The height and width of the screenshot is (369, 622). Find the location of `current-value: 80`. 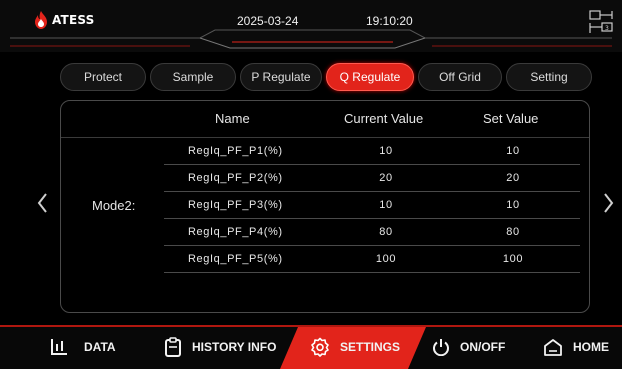

current-value: 80 is located at coordinates (386, 232).